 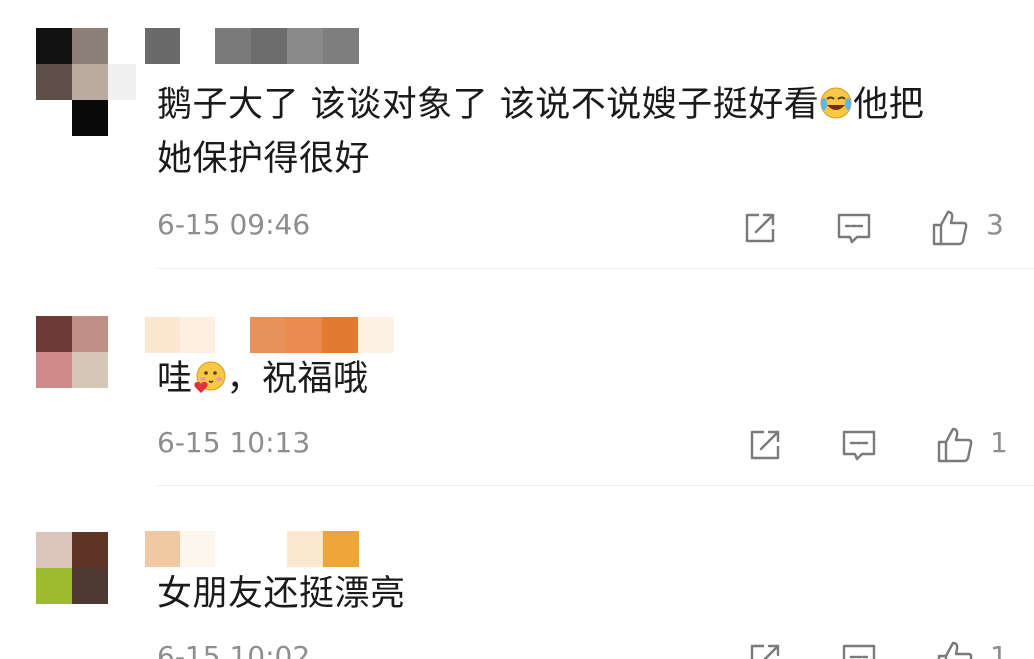 I want to click on laugh-cry-emoji-icon, so click(x=836, y=103).